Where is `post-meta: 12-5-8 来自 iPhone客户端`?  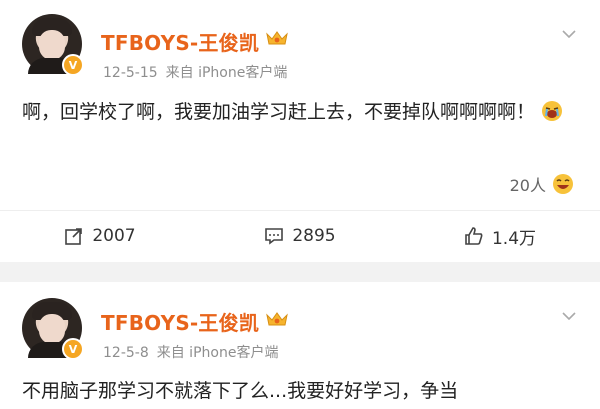 post-meta: 12-5-8 来自 iPhone客户端 is located at coordinates (190, 352).